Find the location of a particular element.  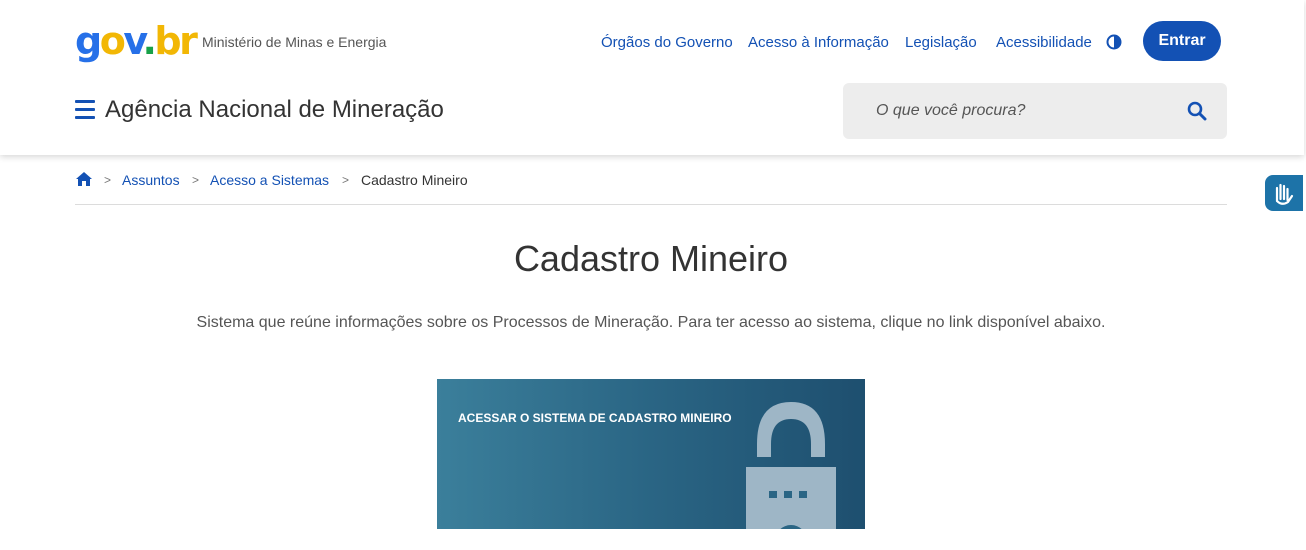

link-acessibilidade: Acessibilidade is located at coordinates (1044, 42).